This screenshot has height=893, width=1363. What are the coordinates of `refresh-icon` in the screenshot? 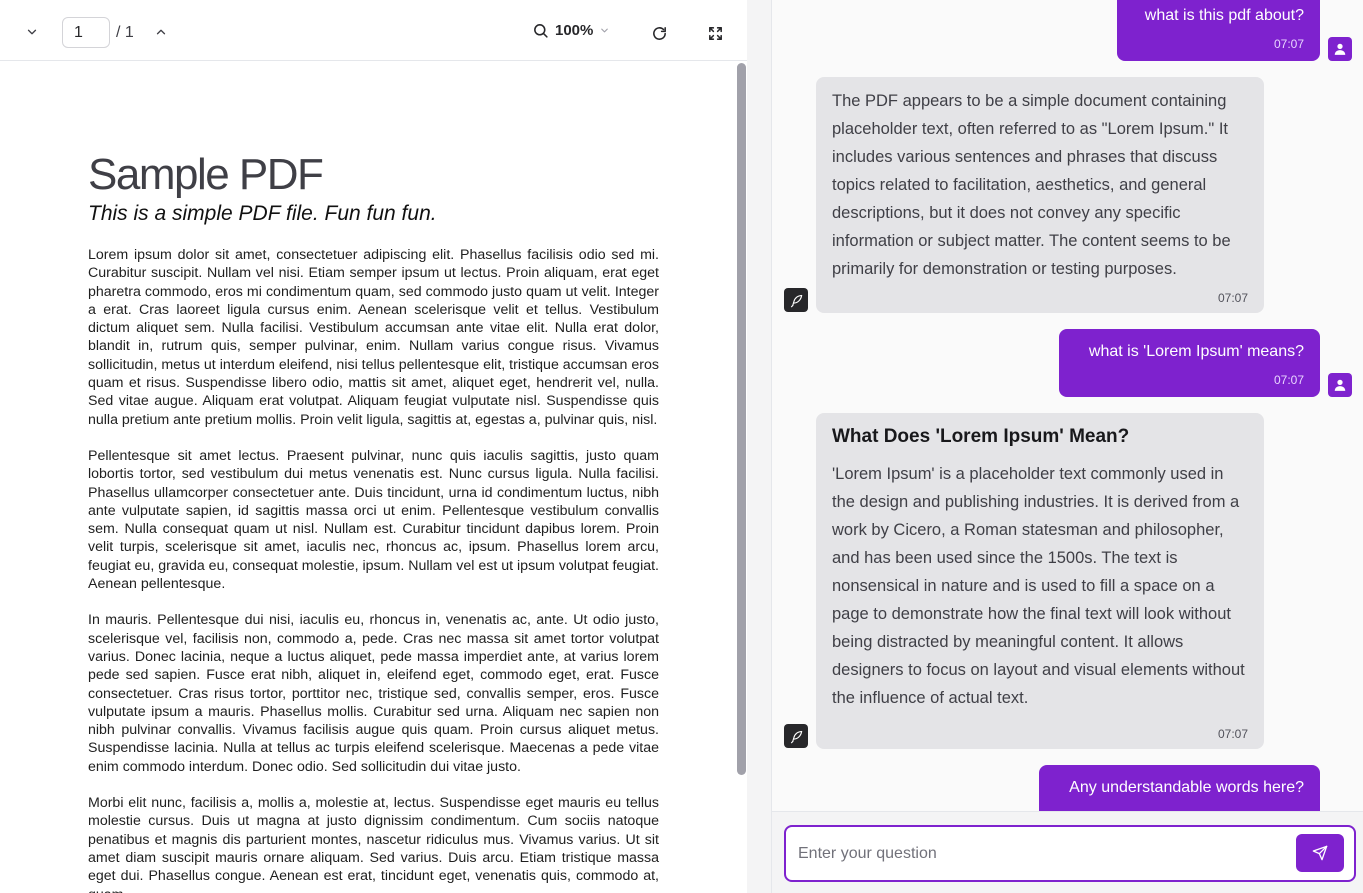 It's located at (659, 33).